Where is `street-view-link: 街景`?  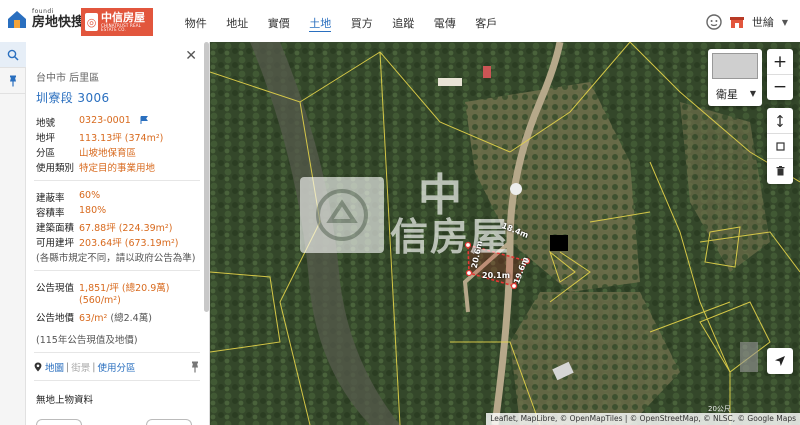 street-view-link: 街景 is located at coordinates (80, 367).